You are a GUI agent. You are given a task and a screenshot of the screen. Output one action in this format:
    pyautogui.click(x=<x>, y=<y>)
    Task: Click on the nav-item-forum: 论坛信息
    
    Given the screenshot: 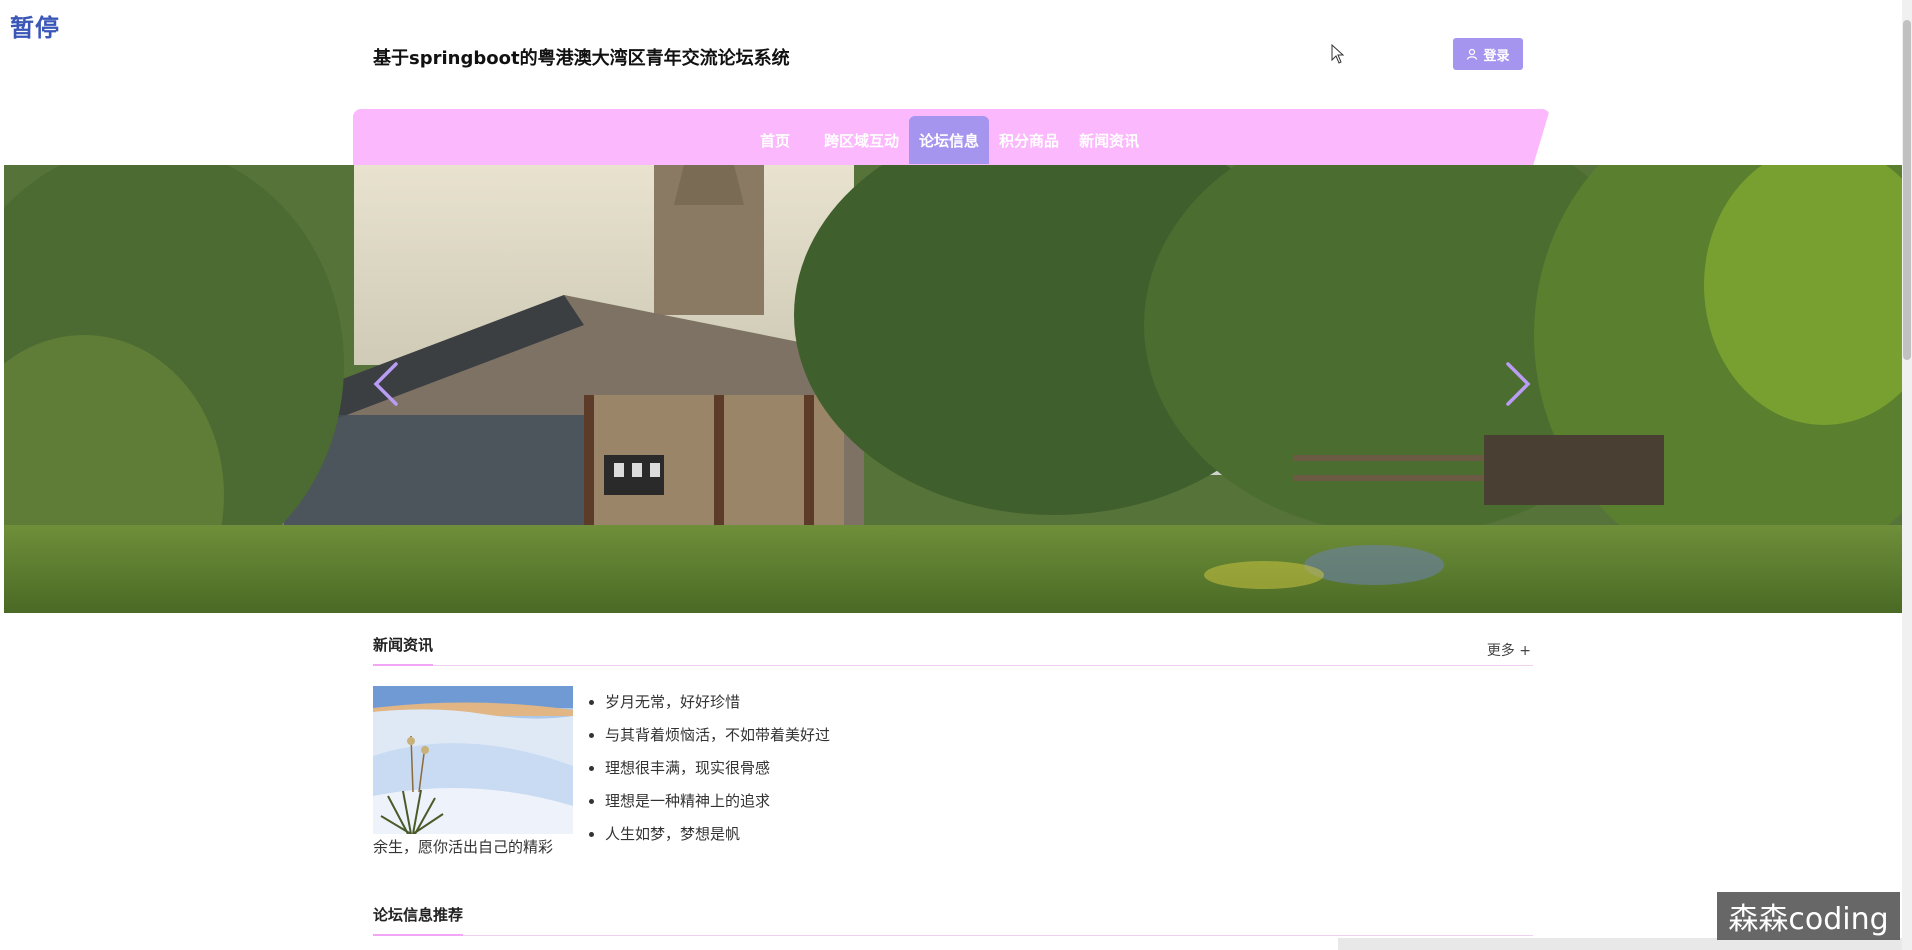 What is the action you would take?
    pyautogui.click(x=949, y=140)
    